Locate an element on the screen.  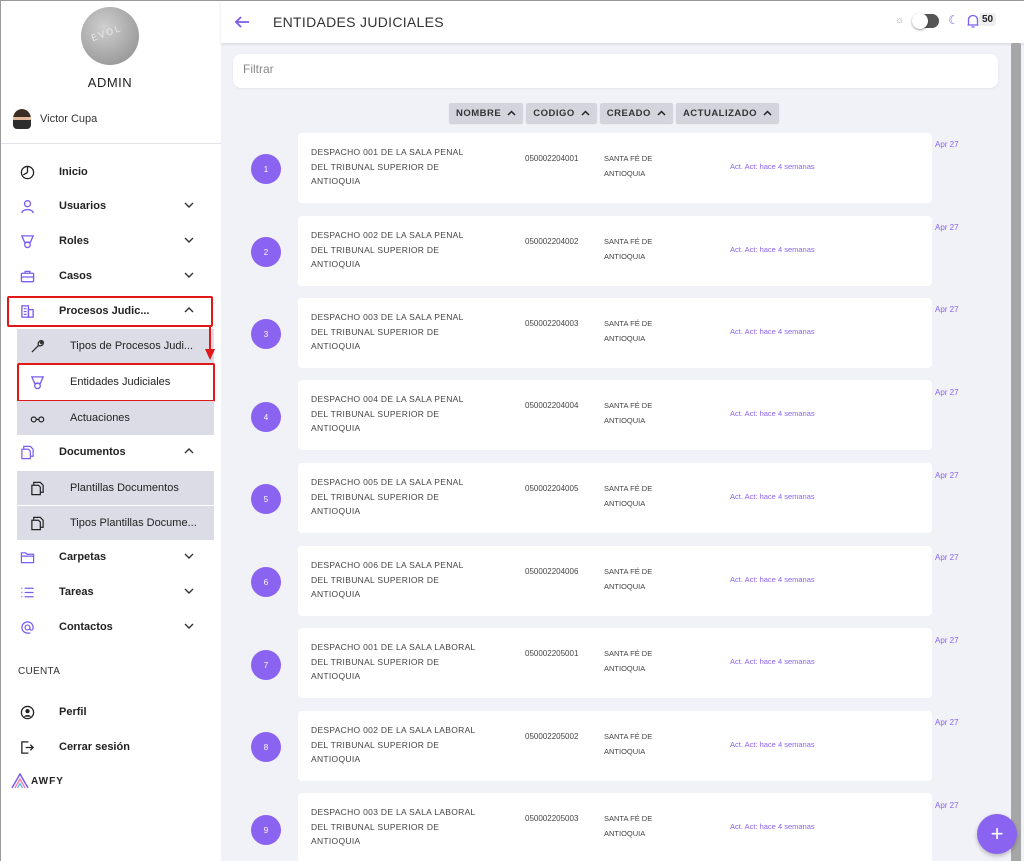
sidebar-item-roles: Roles is located at coordinates (107, 241).